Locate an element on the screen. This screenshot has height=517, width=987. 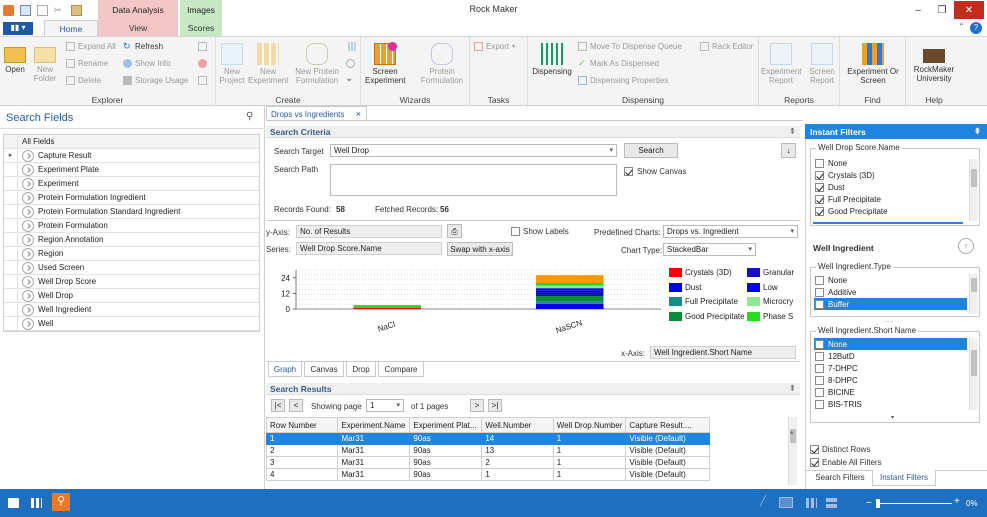
filter-item: 12ButD is located at coordinates (890, 356).